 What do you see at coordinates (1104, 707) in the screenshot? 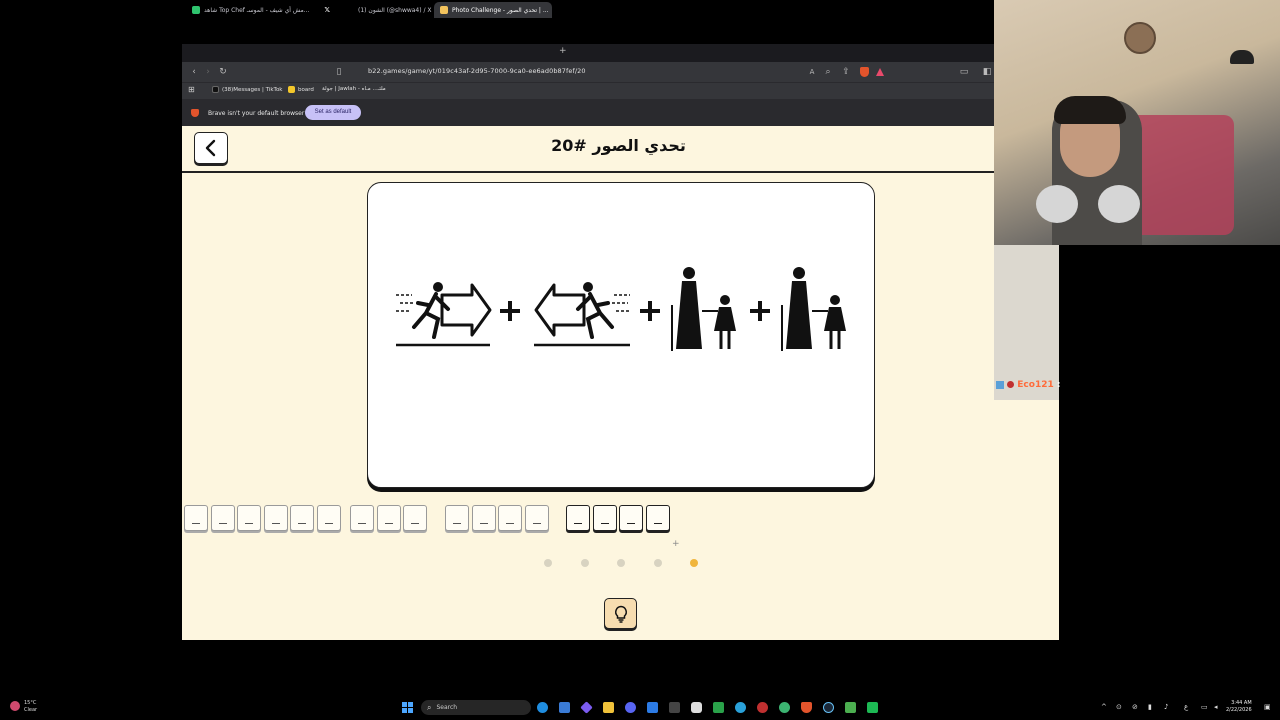
I see `tray-chevron-icon: ^` at bounding box center [1104, 707].